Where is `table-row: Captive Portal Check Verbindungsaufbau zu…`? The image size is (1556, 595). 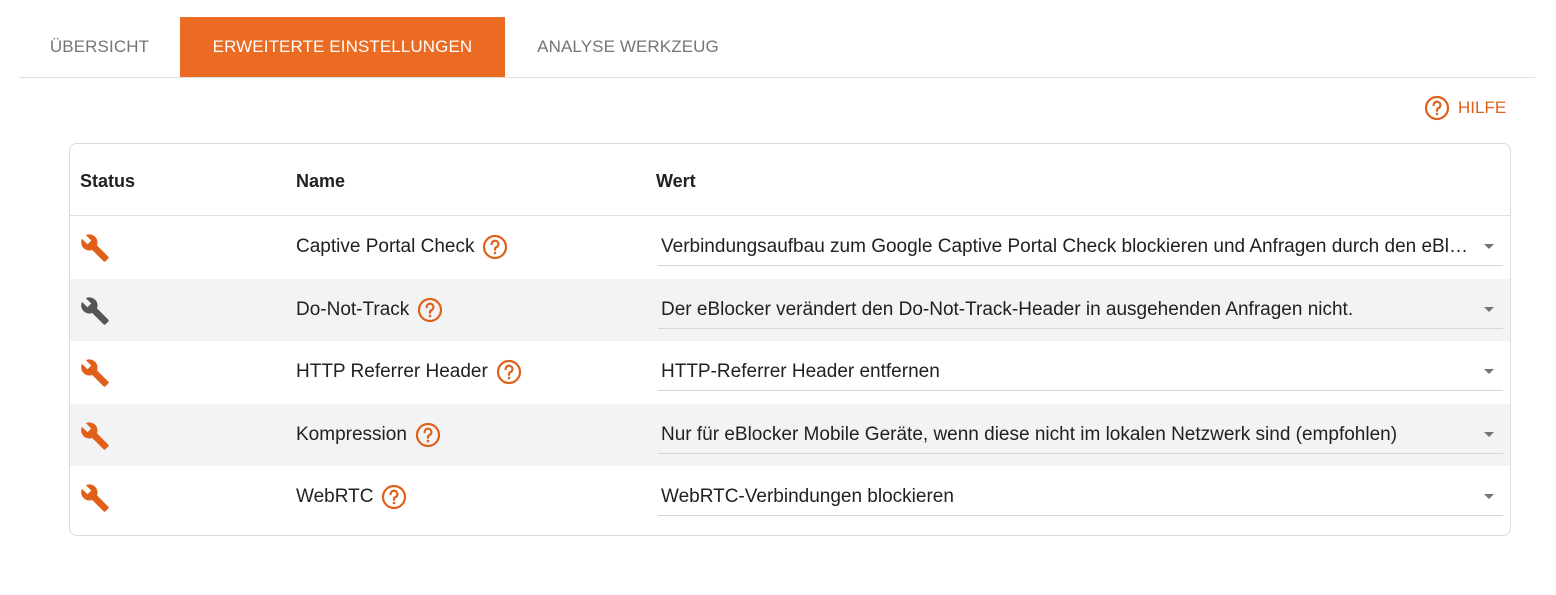 table-row: Captive Portal Check Verbindungsaufbau zu… is located at coordinates (790, 247).